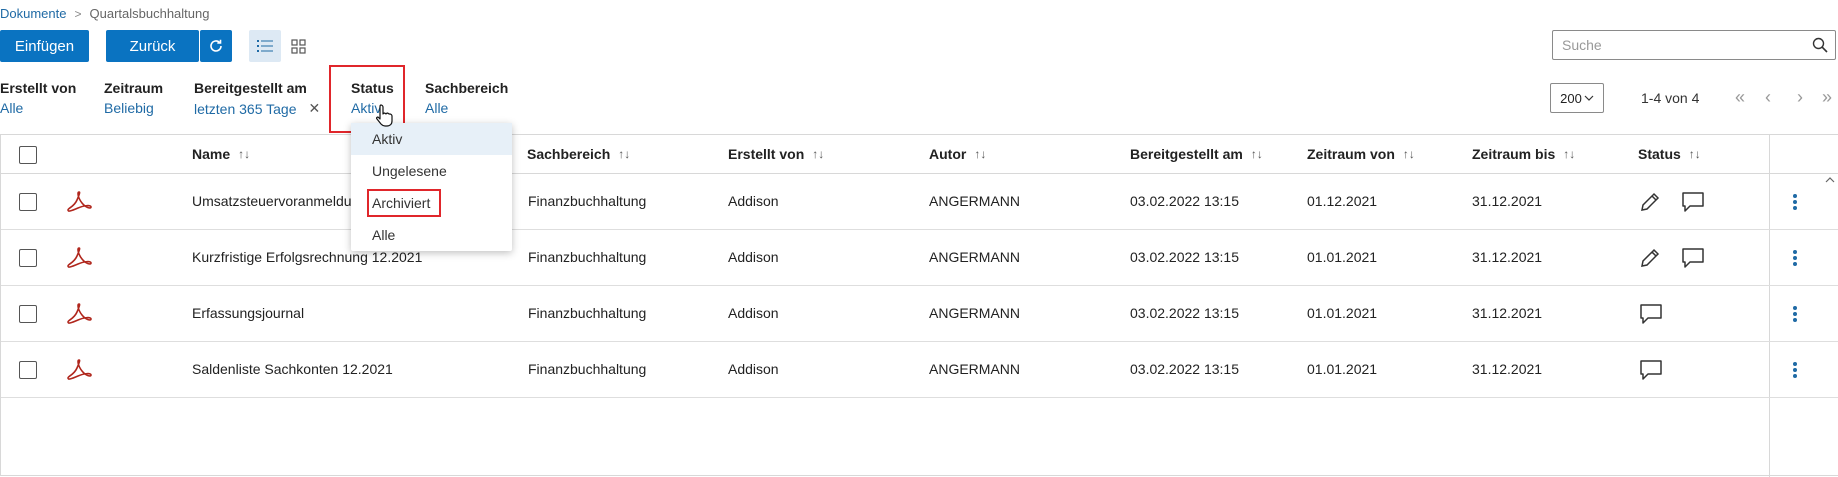  What do you see at coordinates (466, 98) in the screenshot?
I see `filter-sachbereich: Sachbereich Alle` at bounding box center [466, 98].